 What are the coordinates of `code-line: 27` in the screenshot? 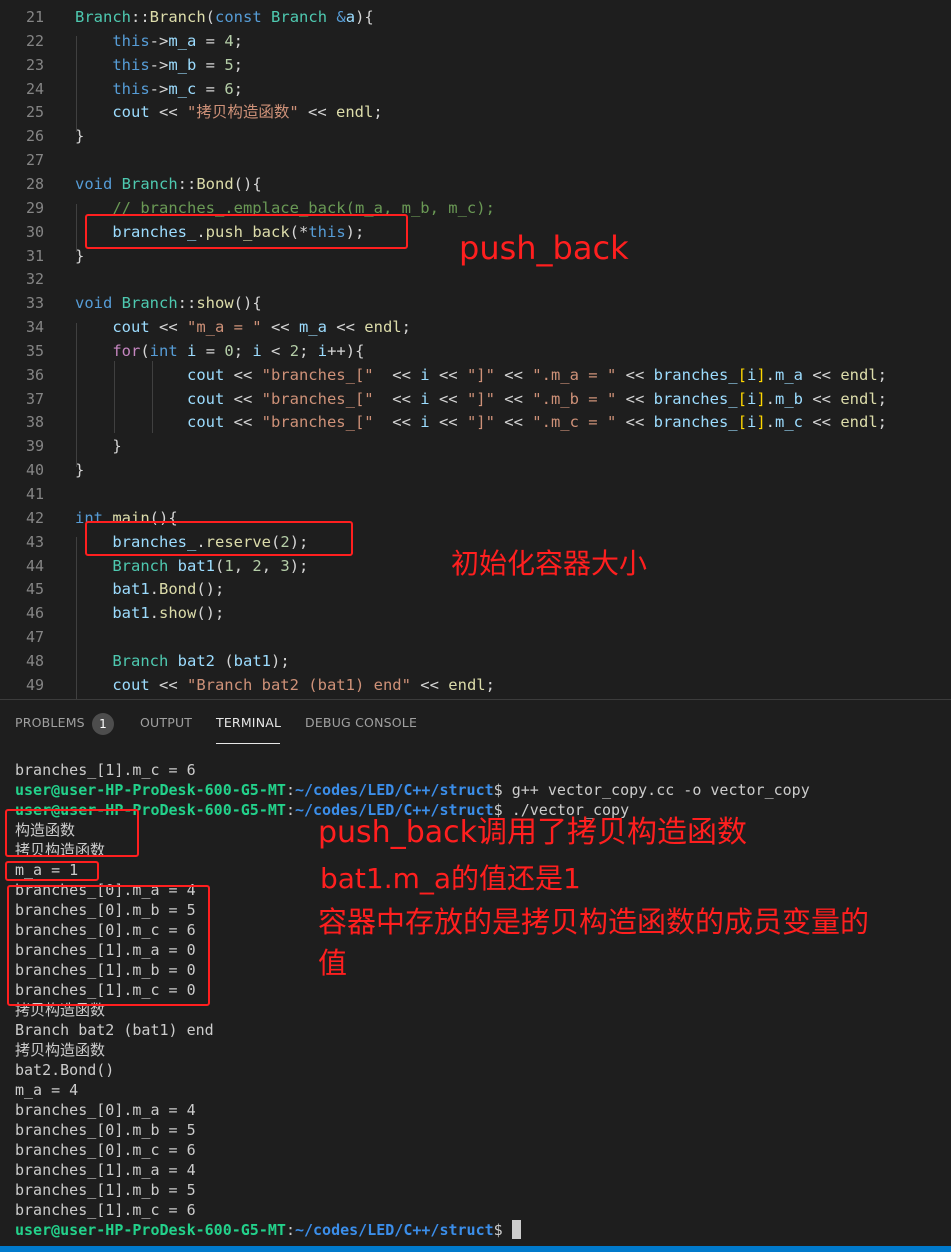 It's located at (475, 160).